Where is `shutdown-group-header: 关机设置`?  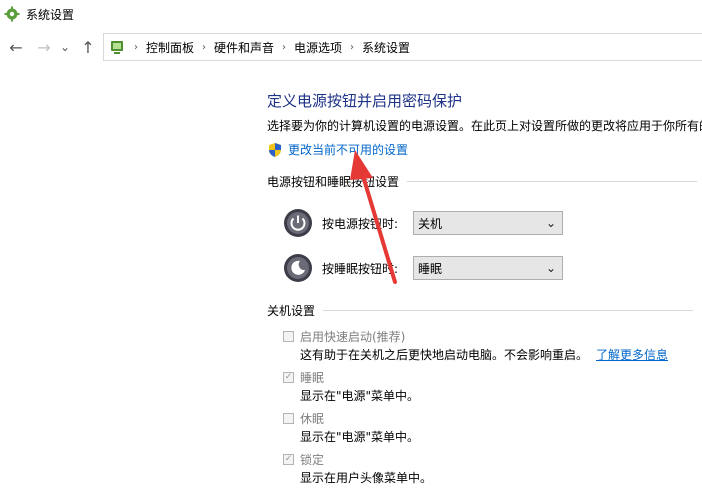 shutdown-group-header: 关机设置 is located at coordinates (480, 310).